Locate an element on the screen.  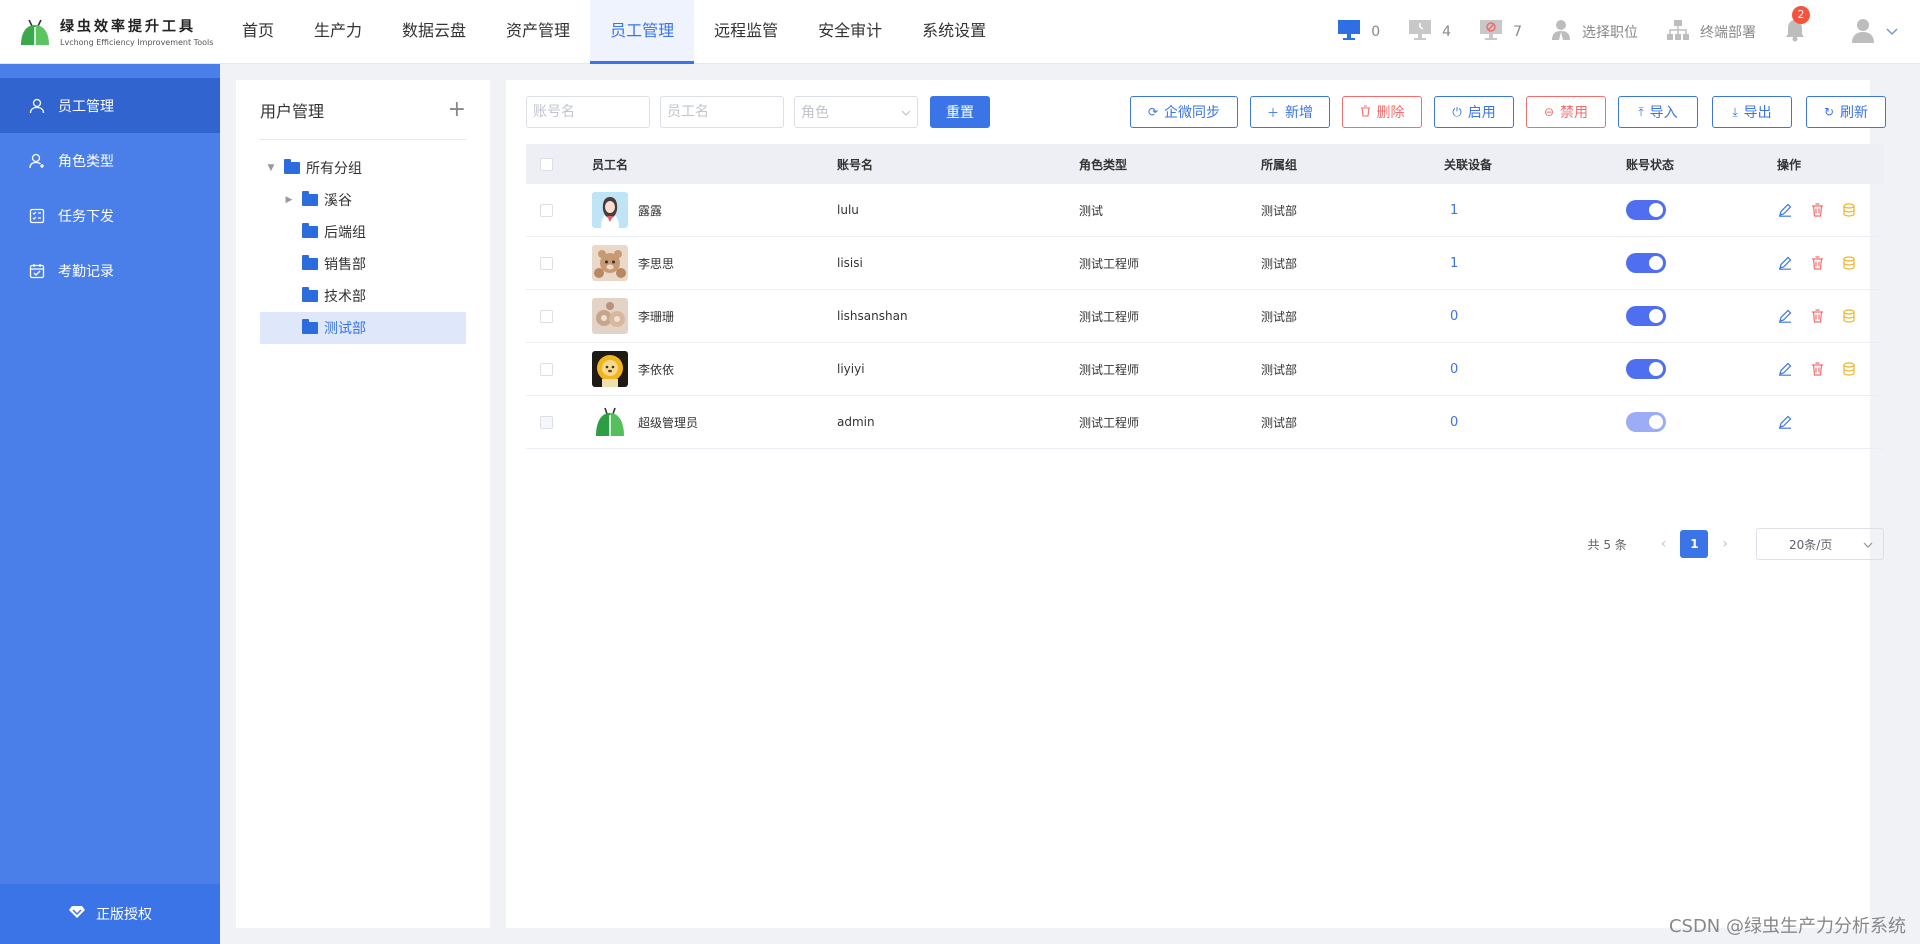
sidebar-item-task-dispatch: 任务下发 is located at coordinates (110, 215).